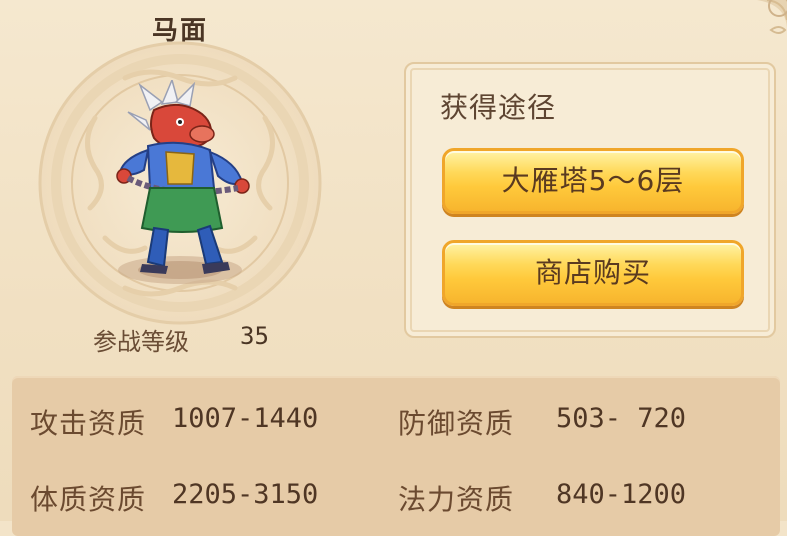  What do you see at coordinates (141, 342) in the screenshot?
I see `battle-level-label: 参战等级` at bounding box center [141, 342].